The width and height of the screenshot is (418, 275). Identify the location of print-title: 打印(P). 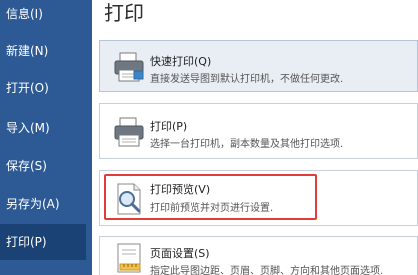
(169, 126).